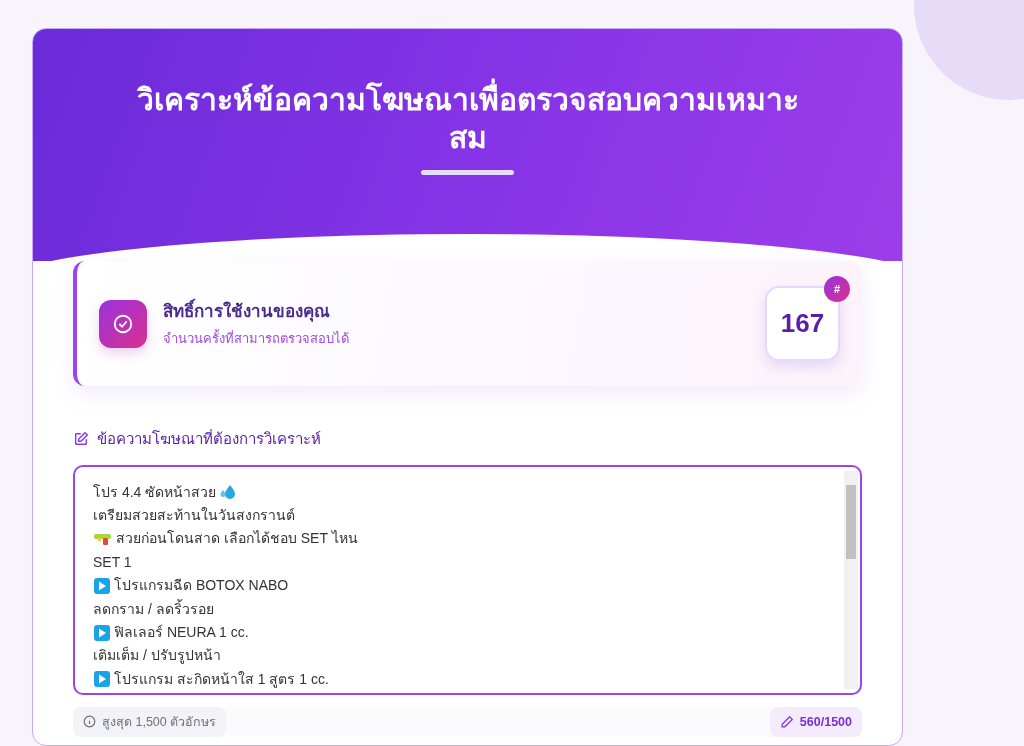 This screenshot has width=1024, height=746. Describe the element at coordinates (194, 515) in the screenshot. I see `text-line: เตรียมสวยสะท้านในวันสงกรานต์` at that location.